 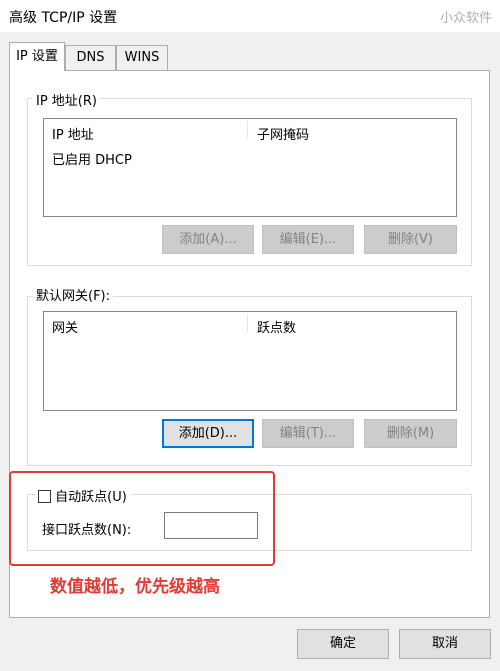 What do you see at coordinates (73, 133) in the screenshot?
I see `column-header-ip: IP 地址` at bounding box center [73, 133].